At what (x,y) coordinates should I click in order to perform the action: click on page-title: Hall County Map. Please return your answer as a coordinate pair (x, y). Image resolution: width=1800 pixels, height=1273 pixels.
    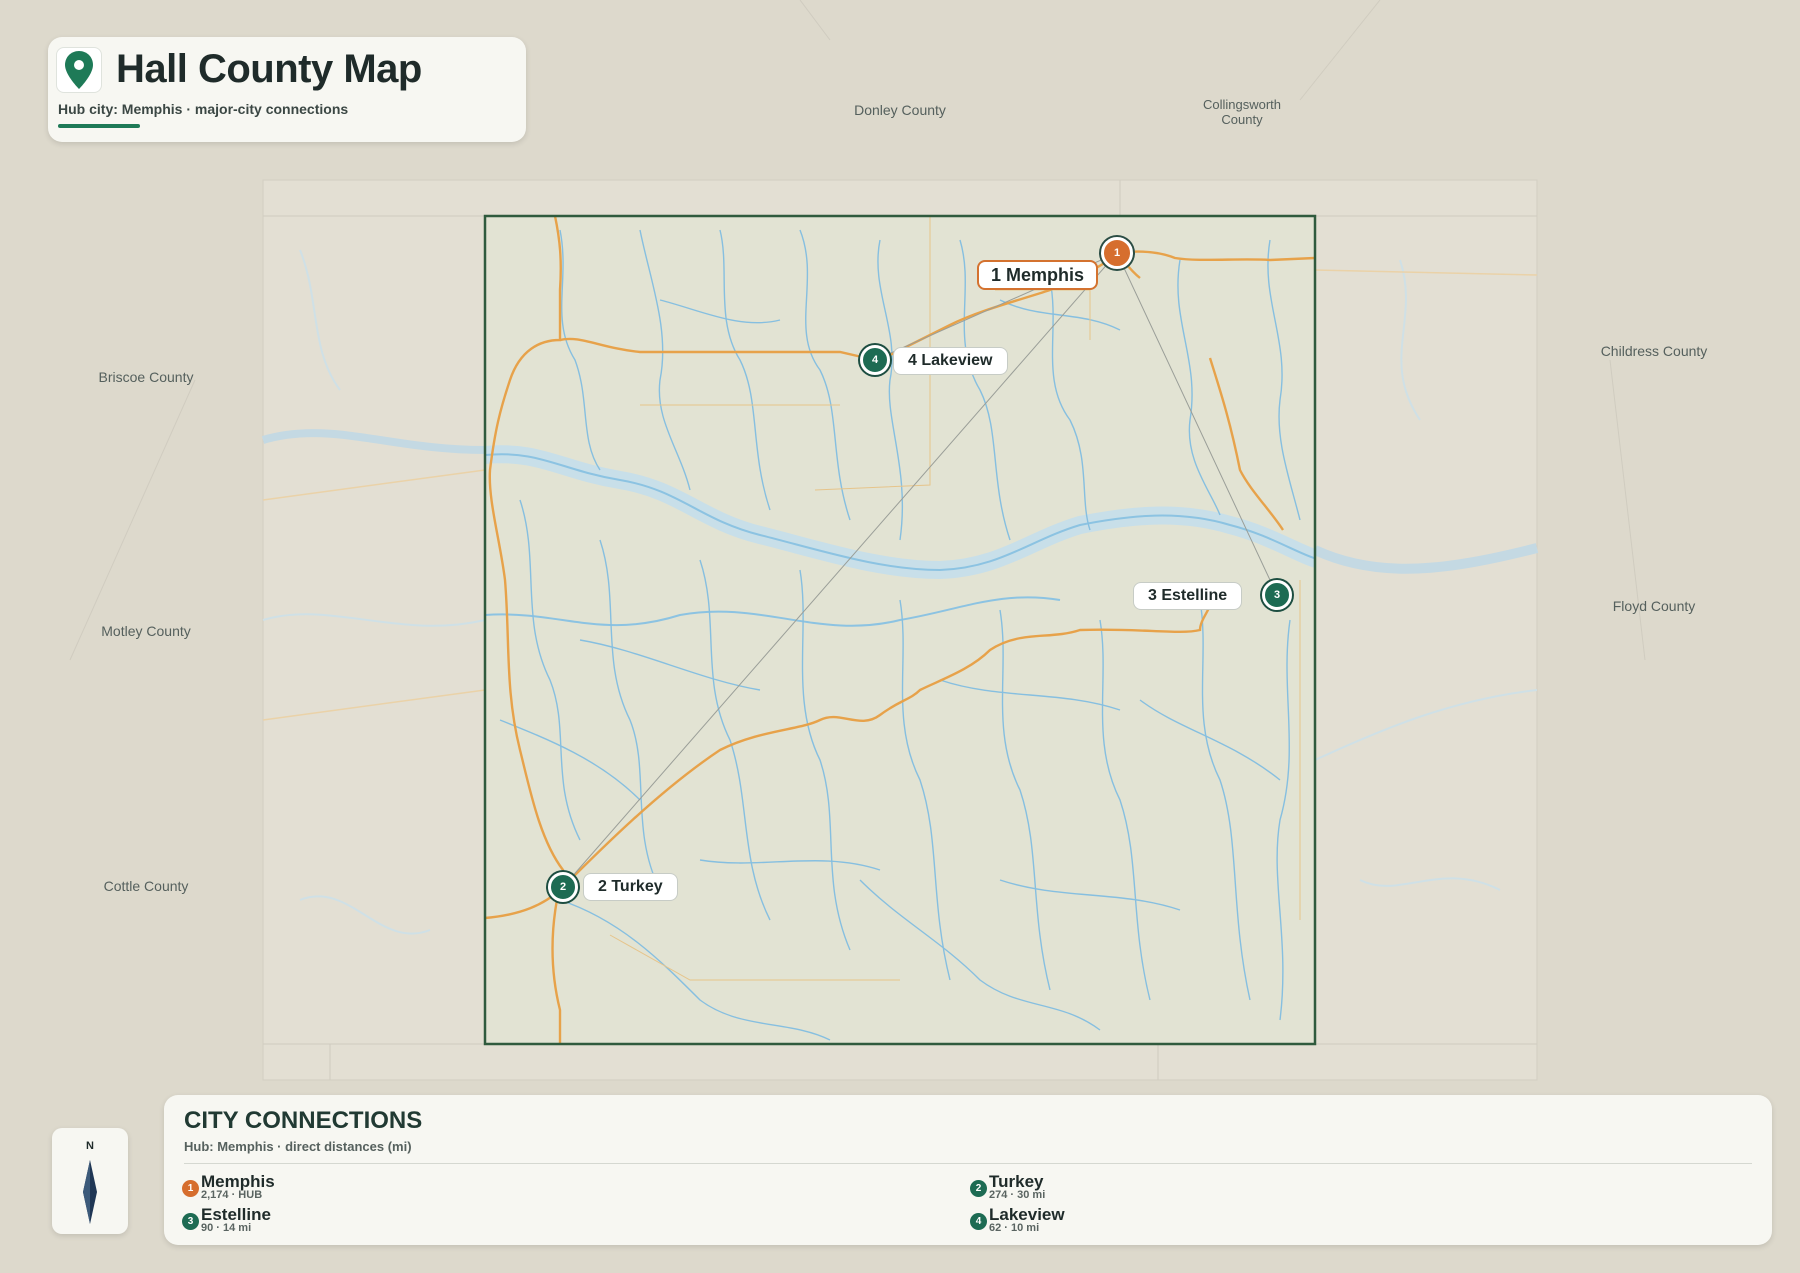
    Looking at the image, I should click on (269, 69).